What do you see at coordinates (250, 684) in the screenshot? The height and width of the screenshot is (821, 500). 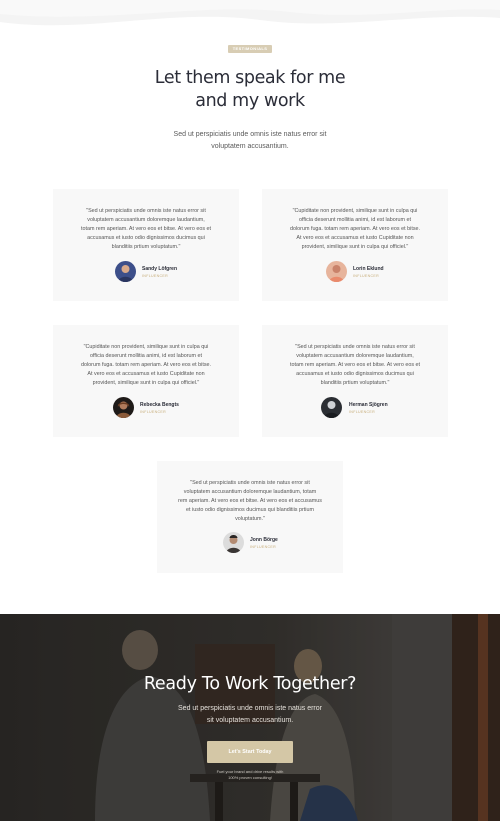 I see `cta-title: Ready To Work Together?` at bounding box center [250, 684].